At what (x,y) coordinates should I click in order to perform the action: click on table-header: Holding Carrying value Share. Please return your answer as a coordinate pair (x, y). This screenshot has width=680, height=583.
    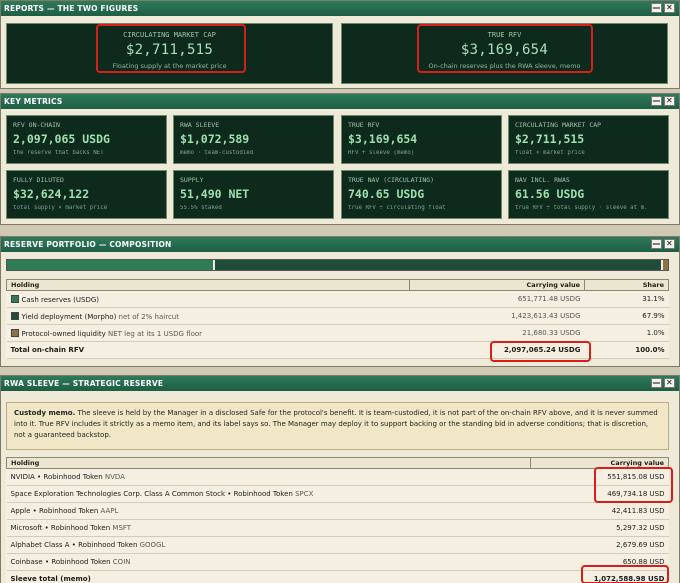
    Looking at the image, I should click on (337, 285).